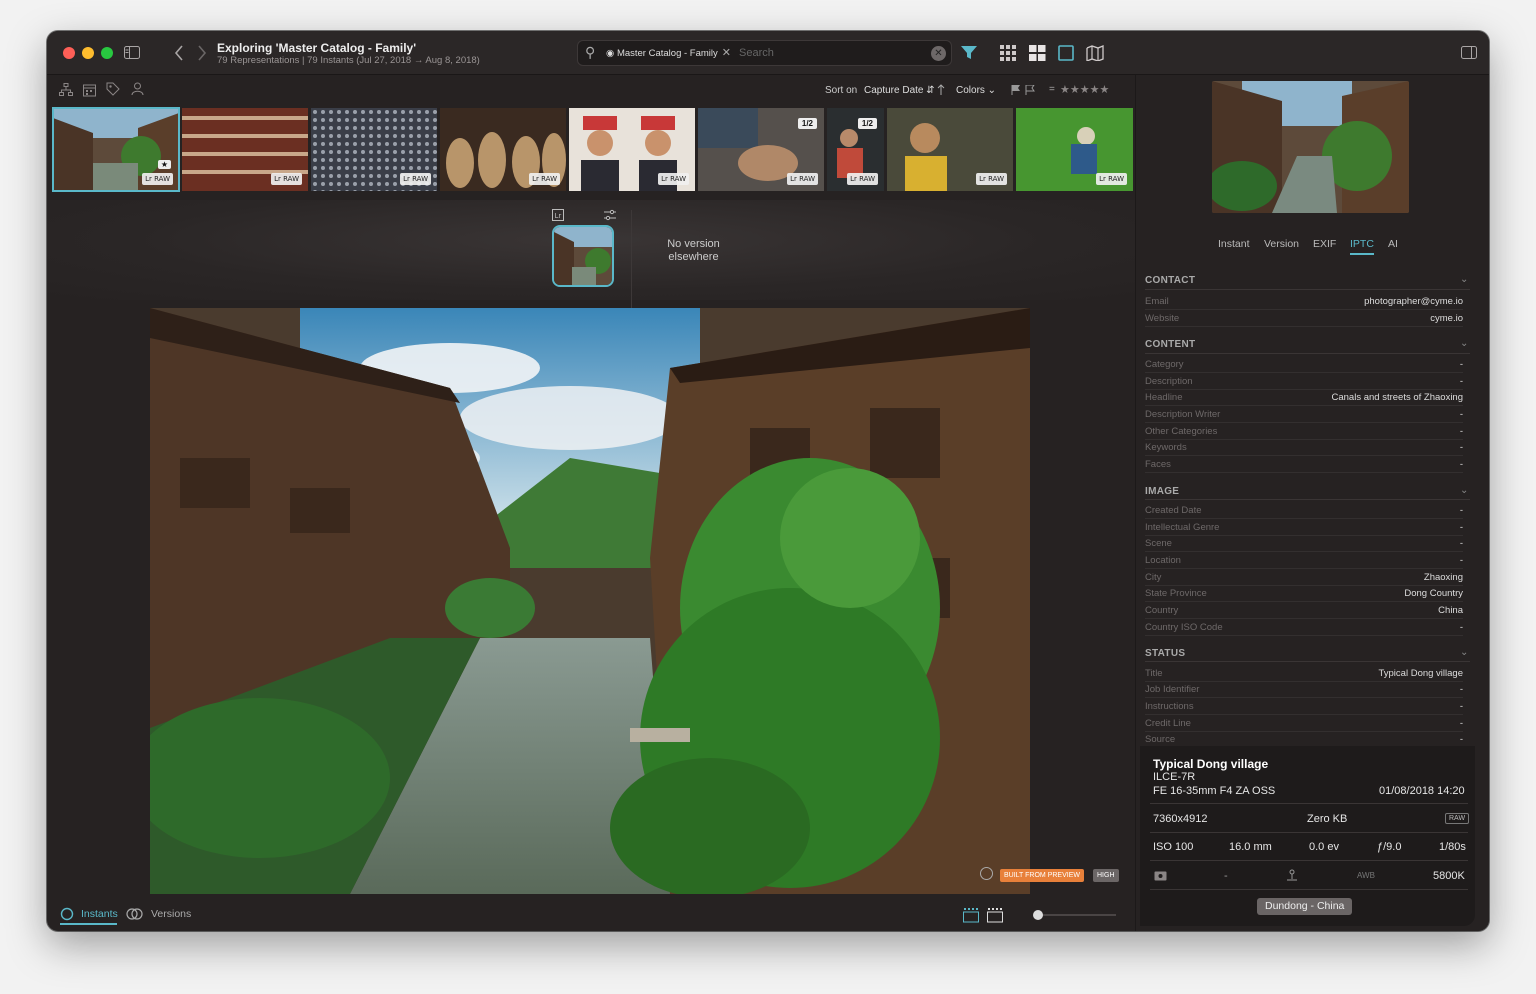 This screenshot has height=994, width=1536. What do you see at coordinates (88, 53) in the screenshot?
I see `minimize-window-button` at bounding box center [88, 53].